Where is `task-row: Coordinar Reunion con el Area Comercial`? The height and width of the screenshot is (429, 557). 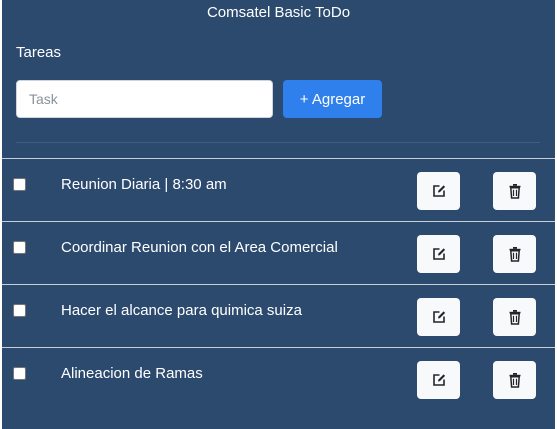
task-row: Coordinar Reunion con el Area Comercial is located at coordinates (278, 252).